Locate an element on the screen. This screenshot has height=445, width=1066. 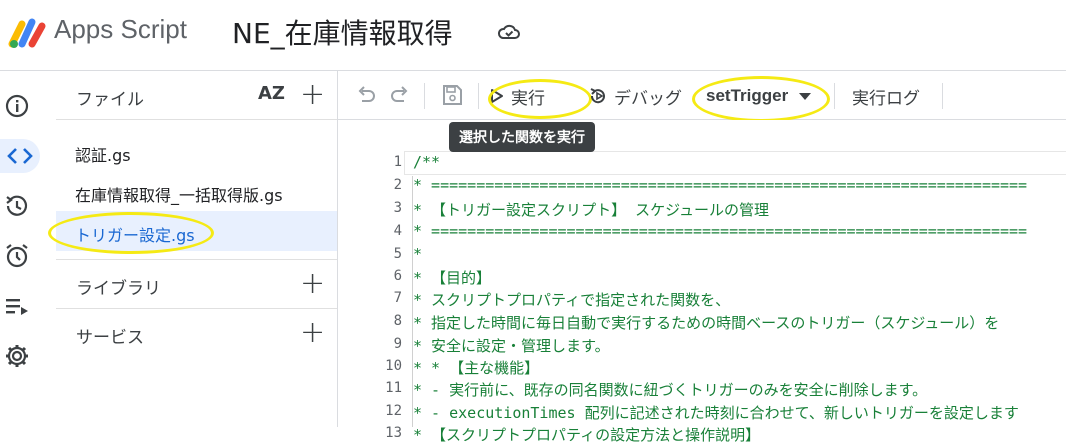
line-number: 7 is located at coordinates (397, 298).